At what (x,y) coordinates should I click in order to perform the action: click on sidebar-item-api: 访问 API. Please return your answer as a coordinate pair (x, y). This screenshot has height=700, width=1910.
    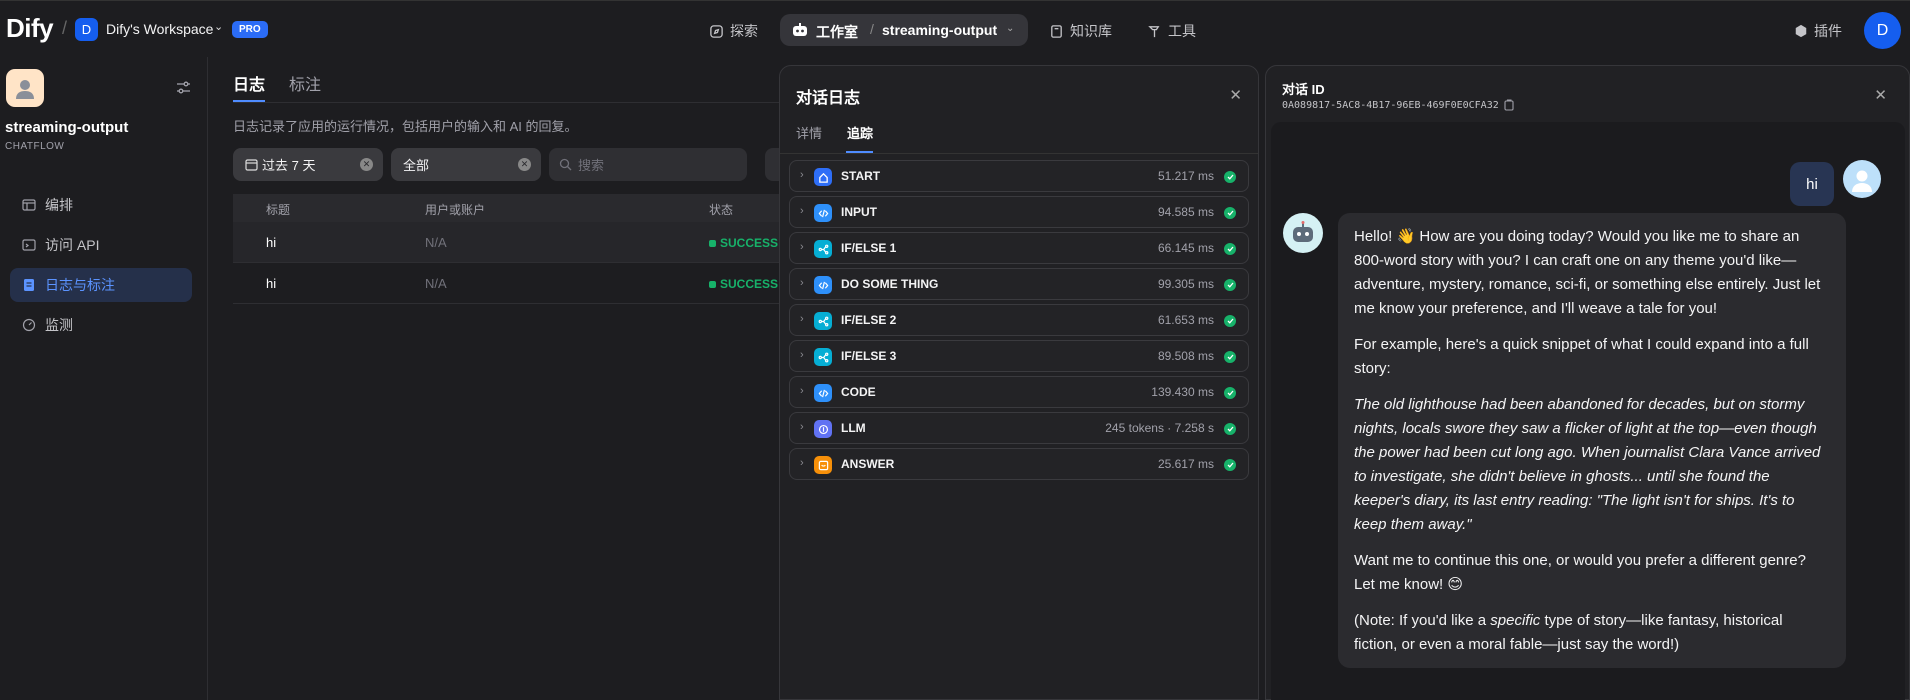
    Looking at the image, I should click on (101, 245).